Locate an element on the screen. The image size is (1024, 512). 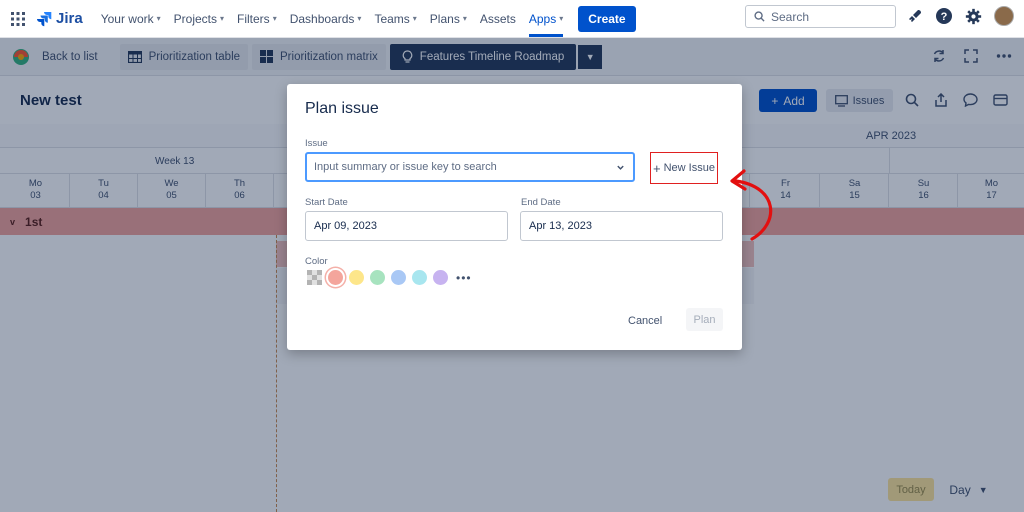
no-color-swatch-icon is located at coordinates (314, 277).